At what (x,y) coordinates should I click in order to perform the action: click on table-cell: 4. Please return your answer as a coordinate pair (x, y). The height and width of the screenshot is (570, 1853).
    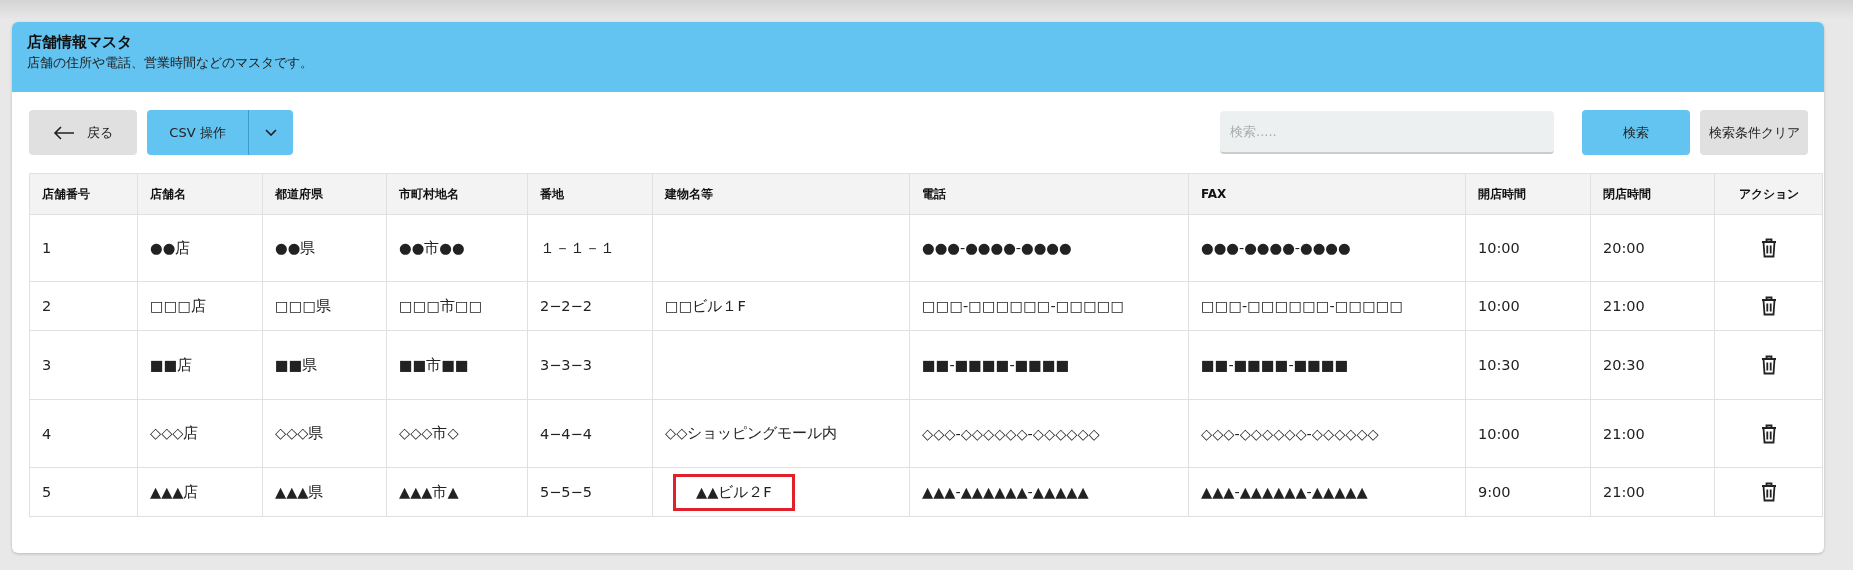
    Looking at the image, I should click on (47, 433).